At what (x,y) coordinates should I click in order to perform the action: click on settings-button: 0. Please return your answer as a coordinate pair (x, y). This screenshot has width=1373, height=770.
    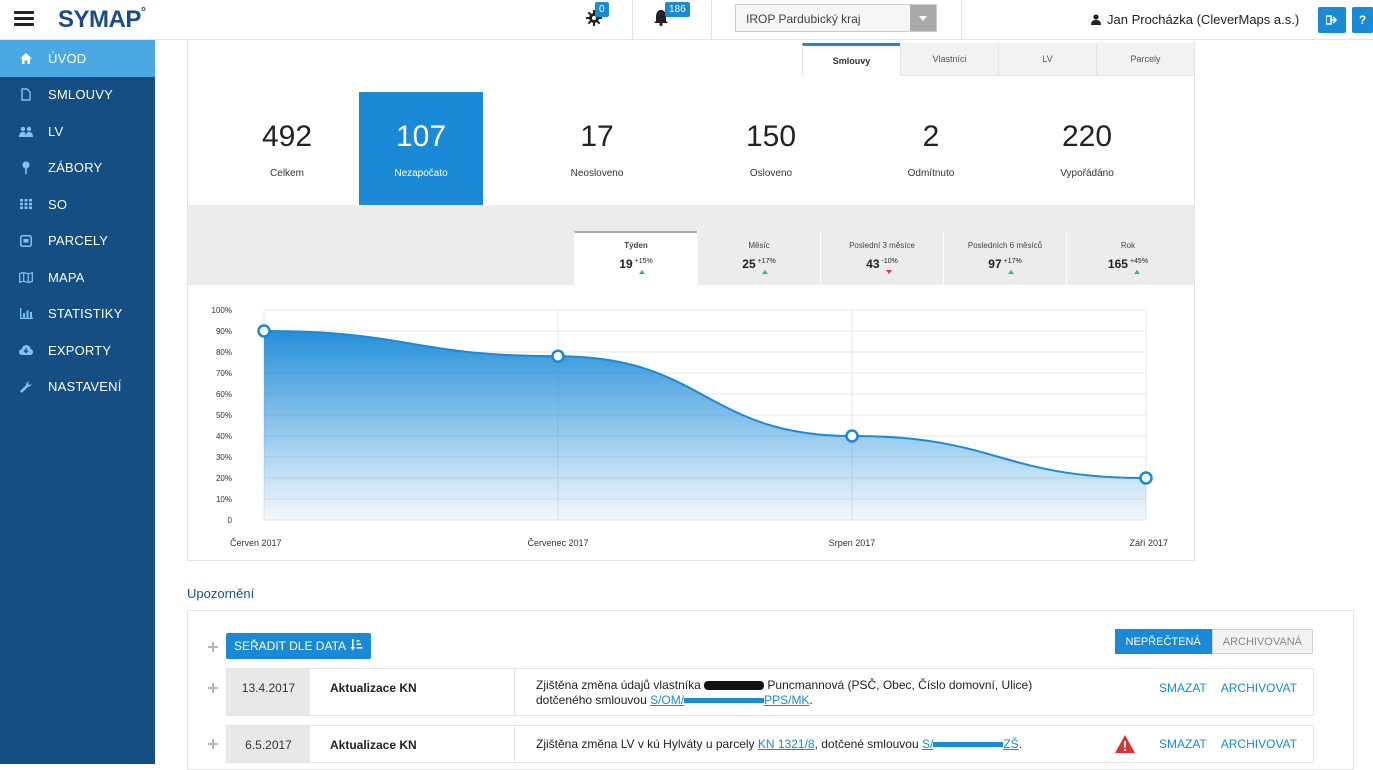
    Looking at the image, I should click on (597, 16).